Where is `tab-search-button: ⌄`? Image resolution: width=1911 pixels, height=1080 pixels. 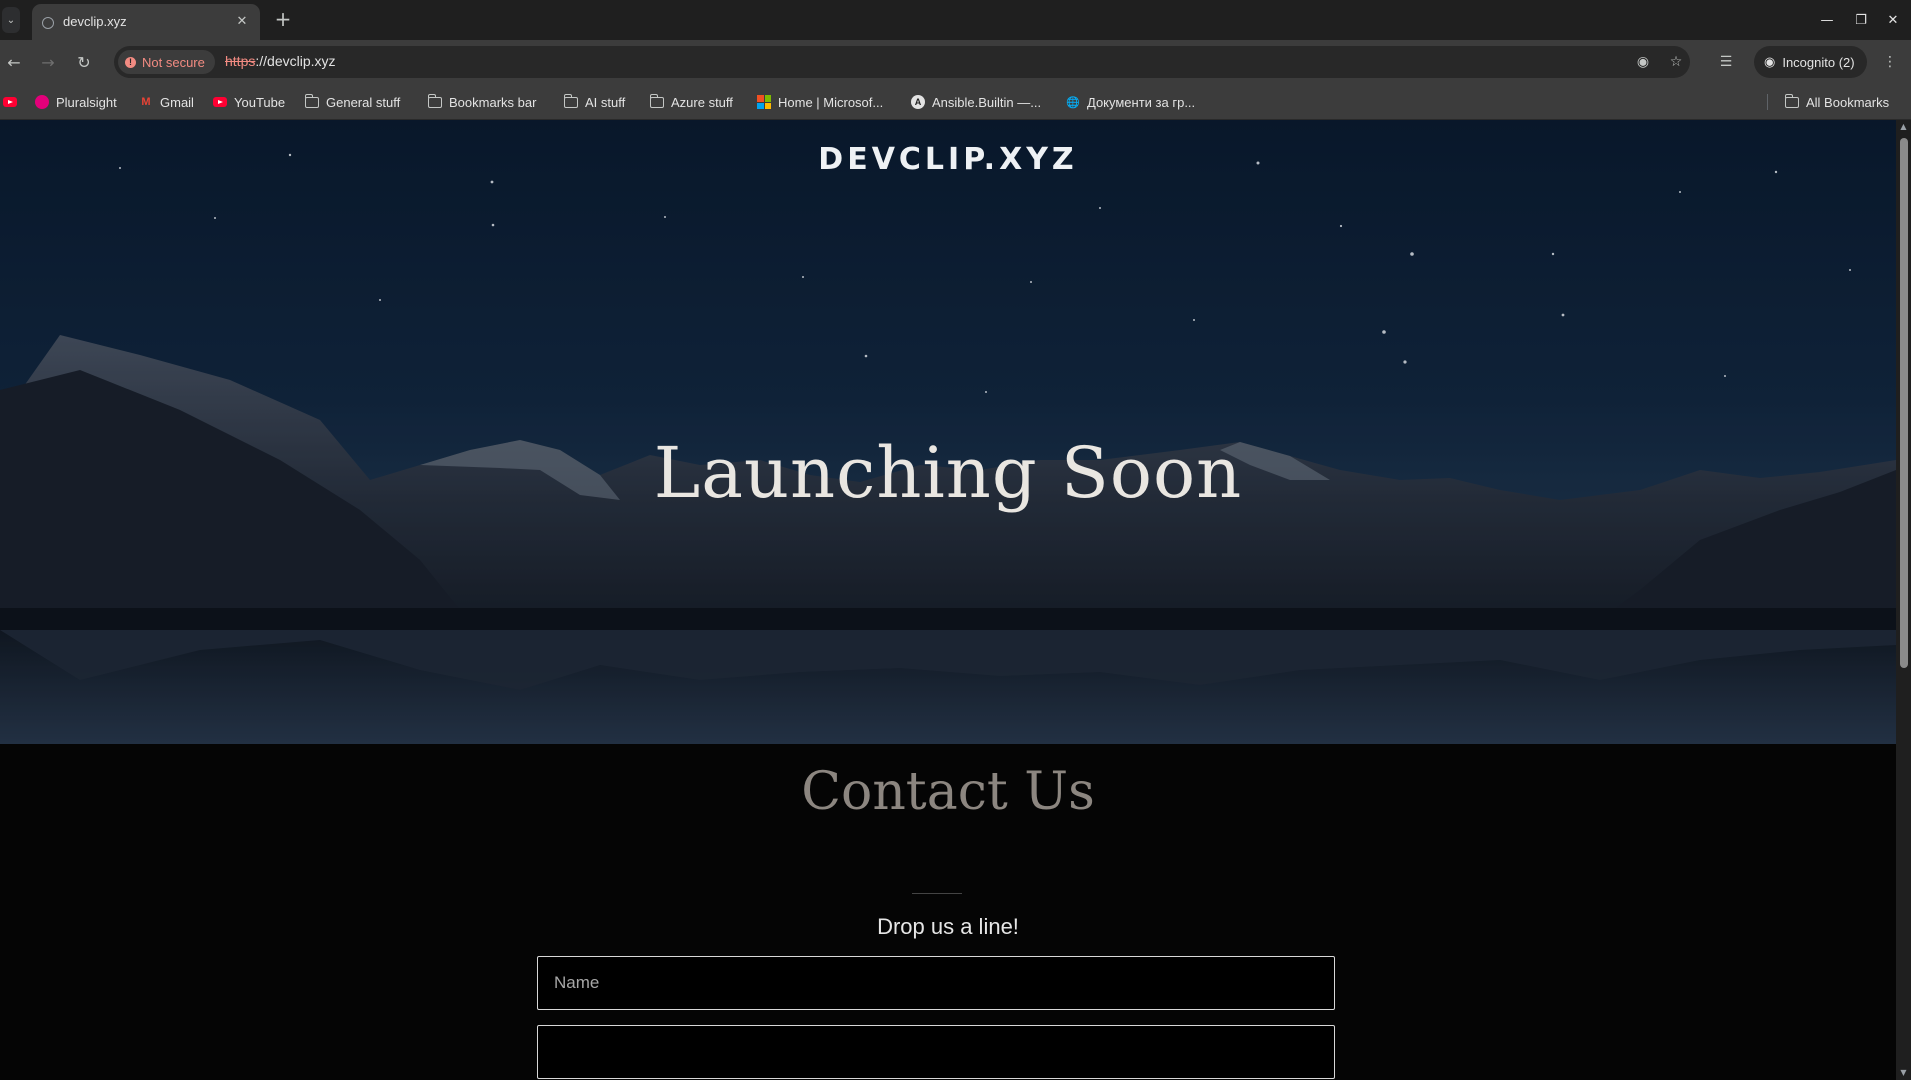
tab-search-button: ⌄ is located at coordinates (11, 20).